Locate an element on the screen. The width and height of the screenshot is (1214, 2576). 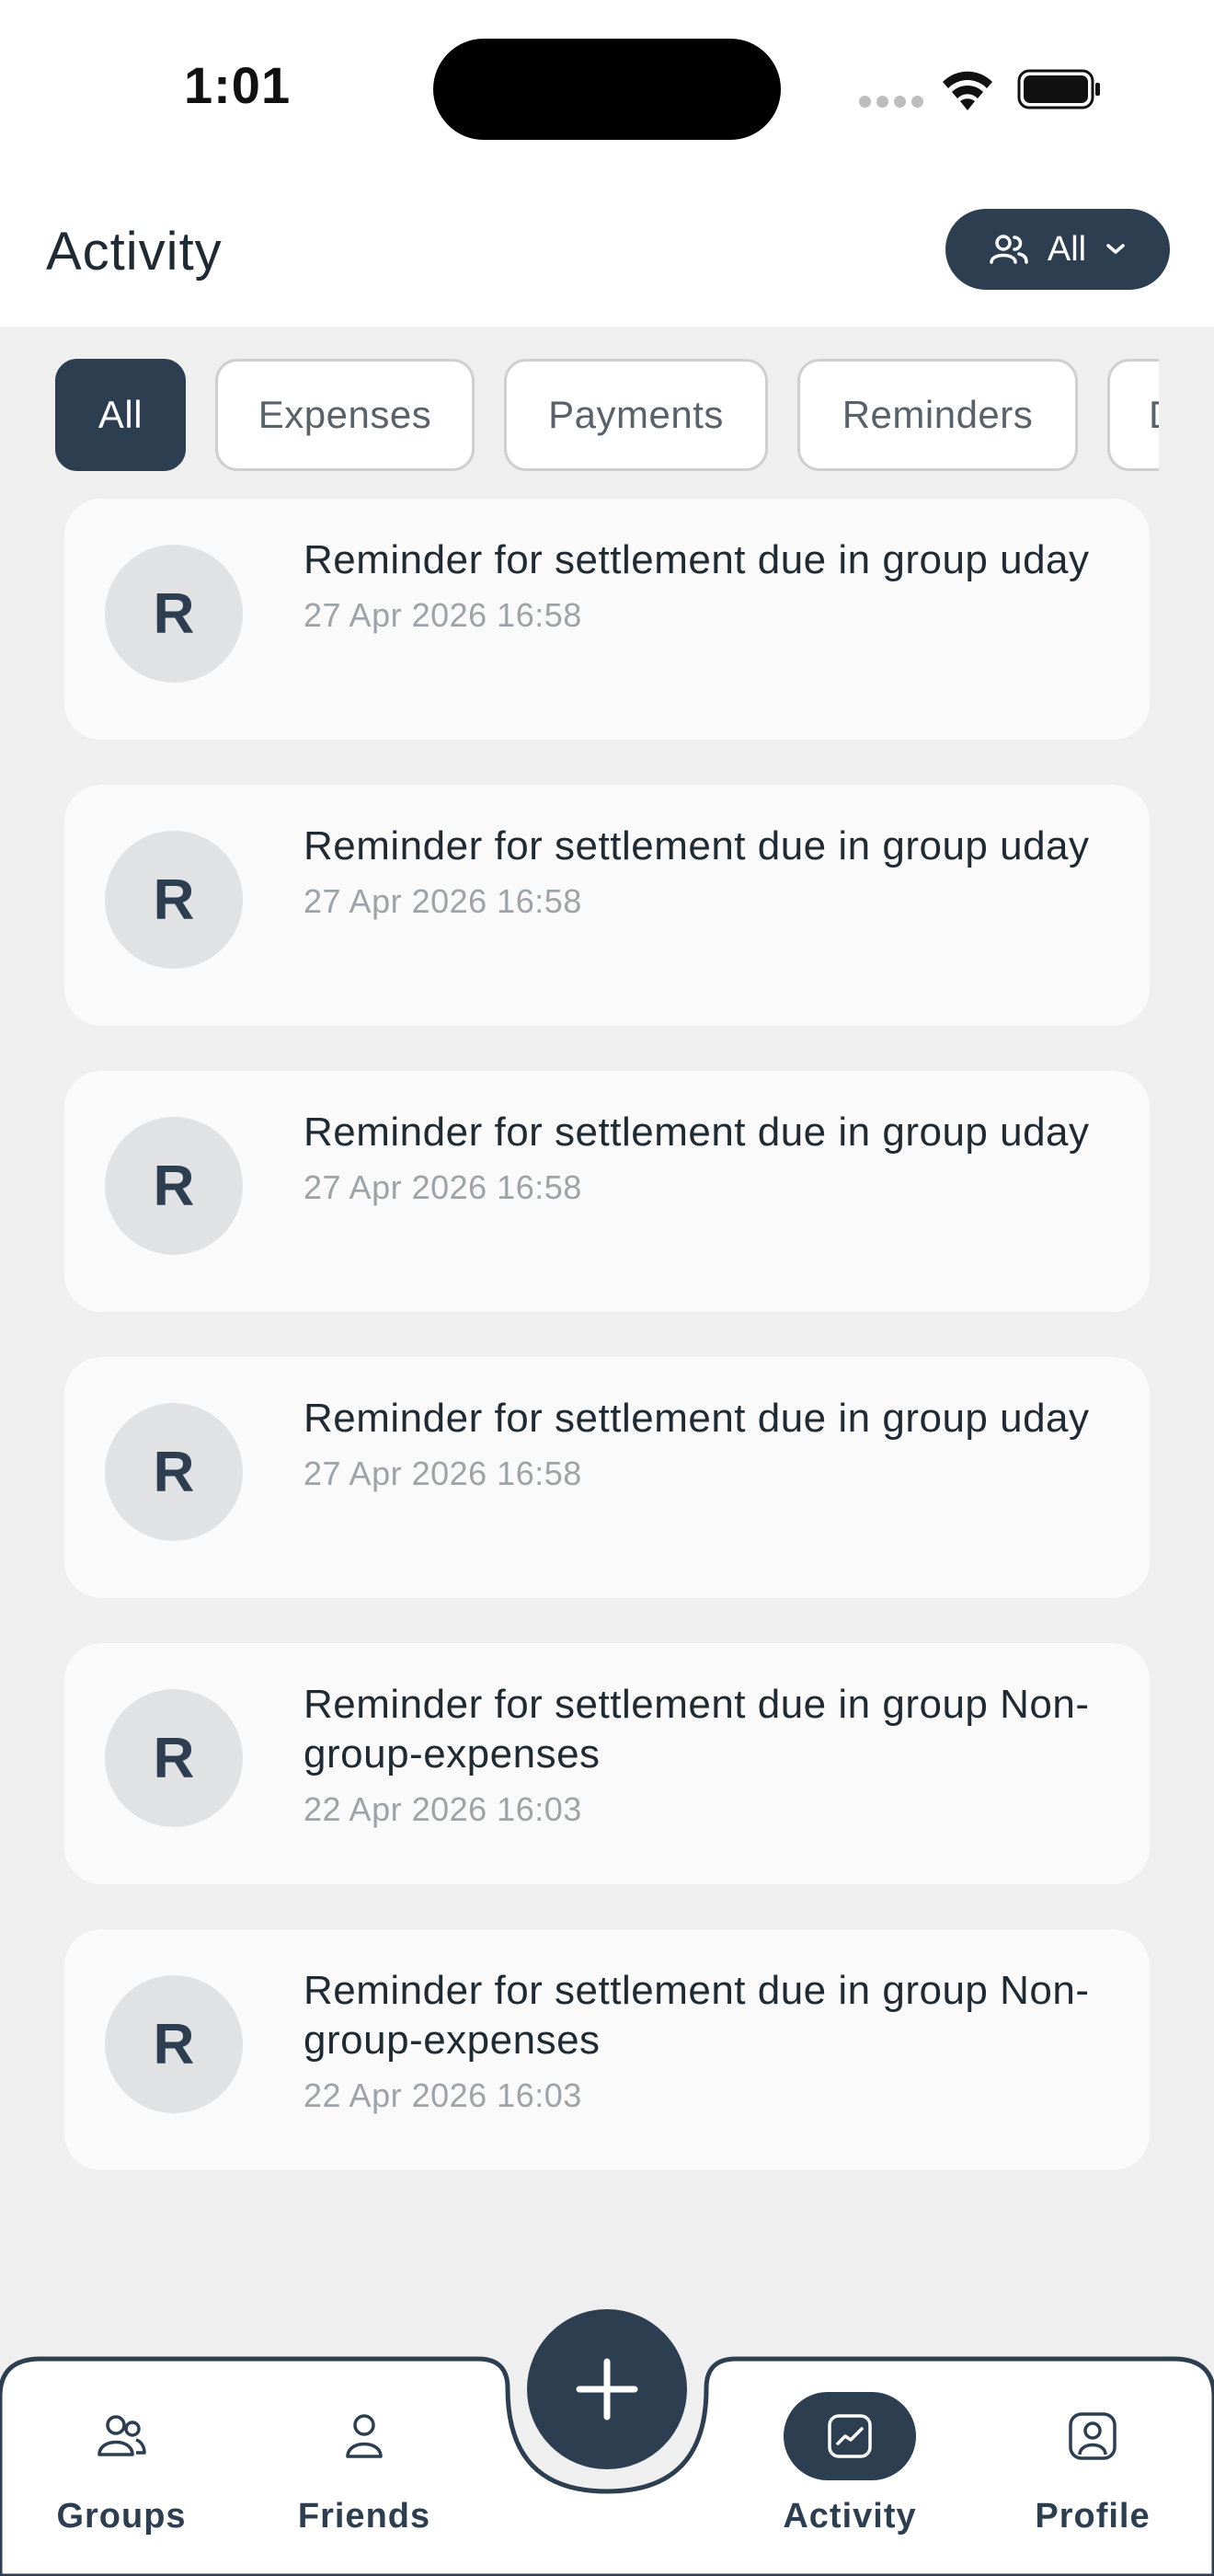
users-icon is located at coordinates (1009, 249).